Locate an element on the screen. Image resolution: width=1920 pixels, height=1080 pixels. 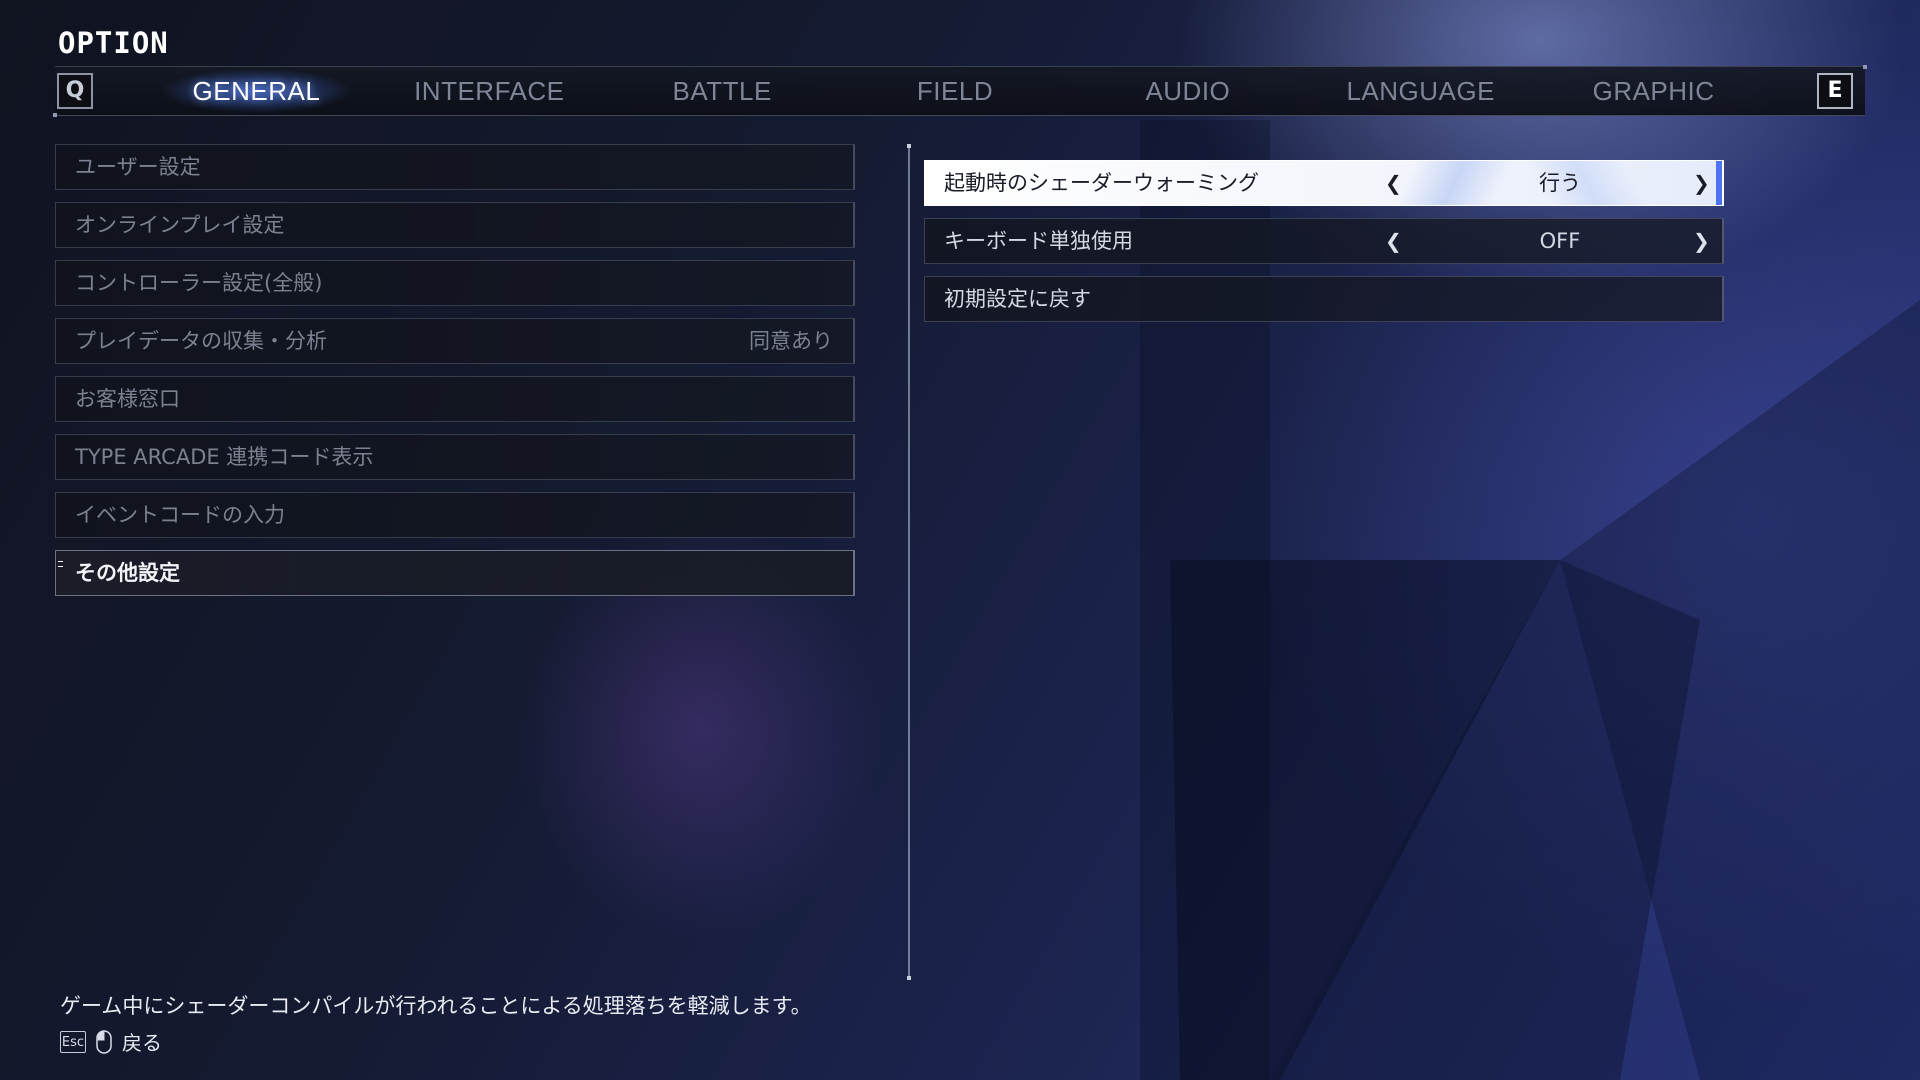
menu-item-type-arcade: TYPE ARCADE 連携コード表示 is located at coordinates (455, 457).